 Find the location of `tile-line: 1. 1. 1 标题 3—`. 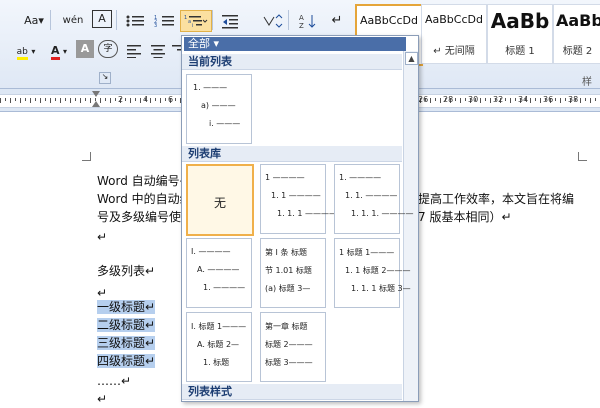

tile-line: 1. 1. 1 标题 3— is located at coordinates (381, 288).